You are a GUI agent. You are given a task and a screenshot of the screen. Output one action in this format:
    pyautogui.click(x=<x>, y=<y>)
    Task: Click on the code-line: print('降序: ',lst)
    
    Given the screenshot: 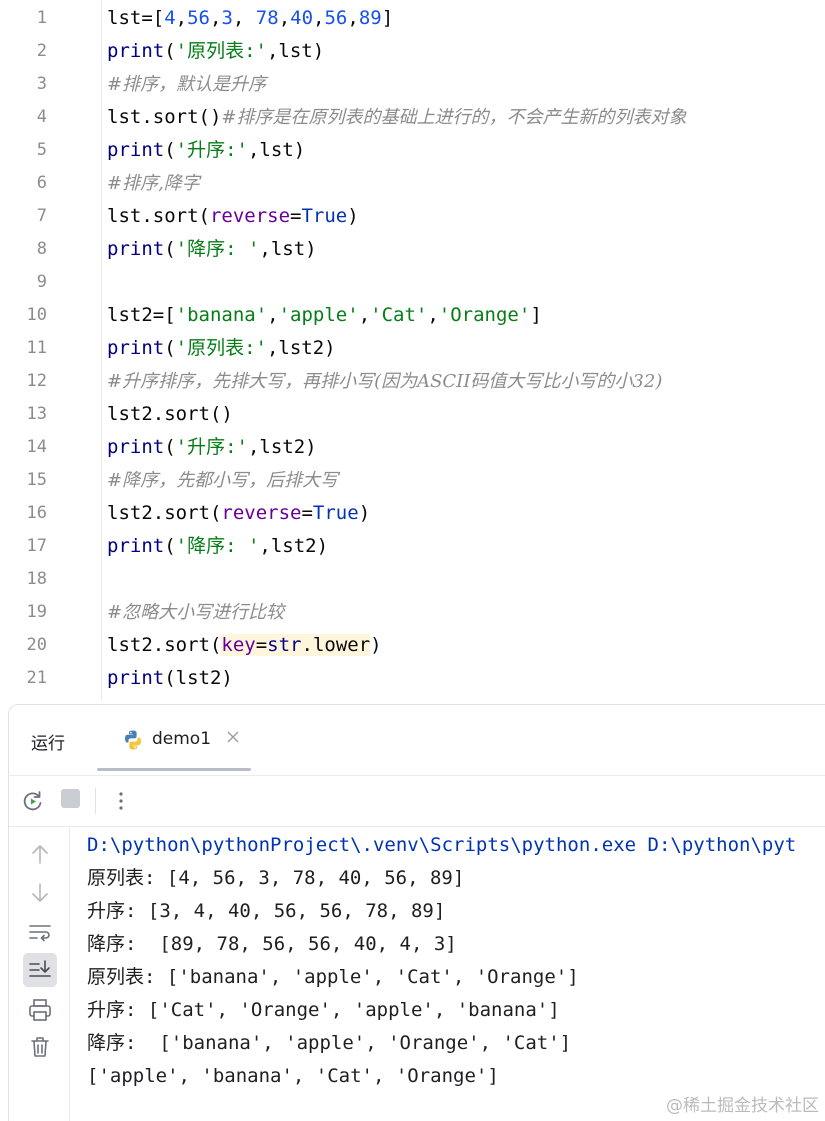 What is the action you would take?
    pyautogui.click(x=212, y=249)
    